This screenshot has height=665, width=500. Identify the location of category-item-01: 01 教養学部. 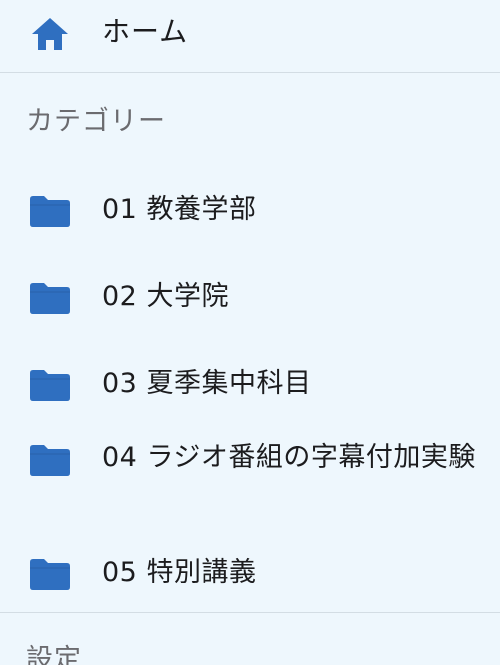
(250, 220).